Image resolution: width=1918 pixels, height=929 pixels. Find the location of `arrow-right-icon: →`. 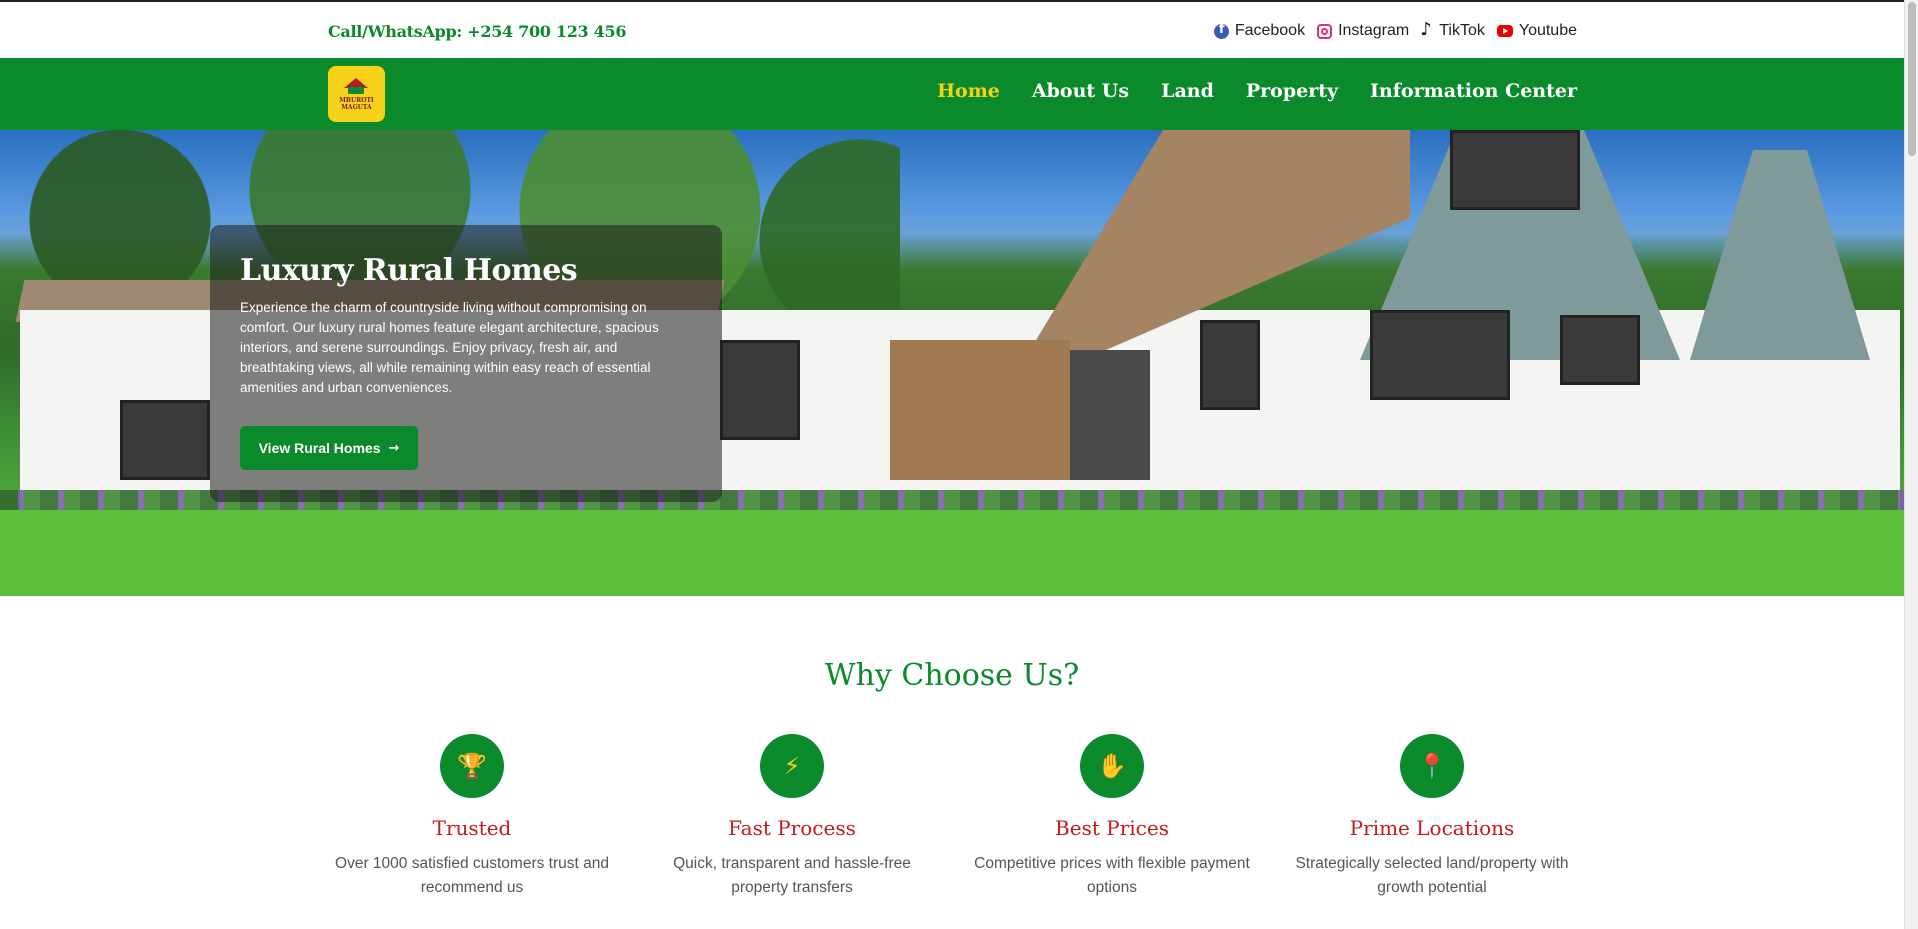

arrow-right-icon: → is located at coordinates (394, 448).